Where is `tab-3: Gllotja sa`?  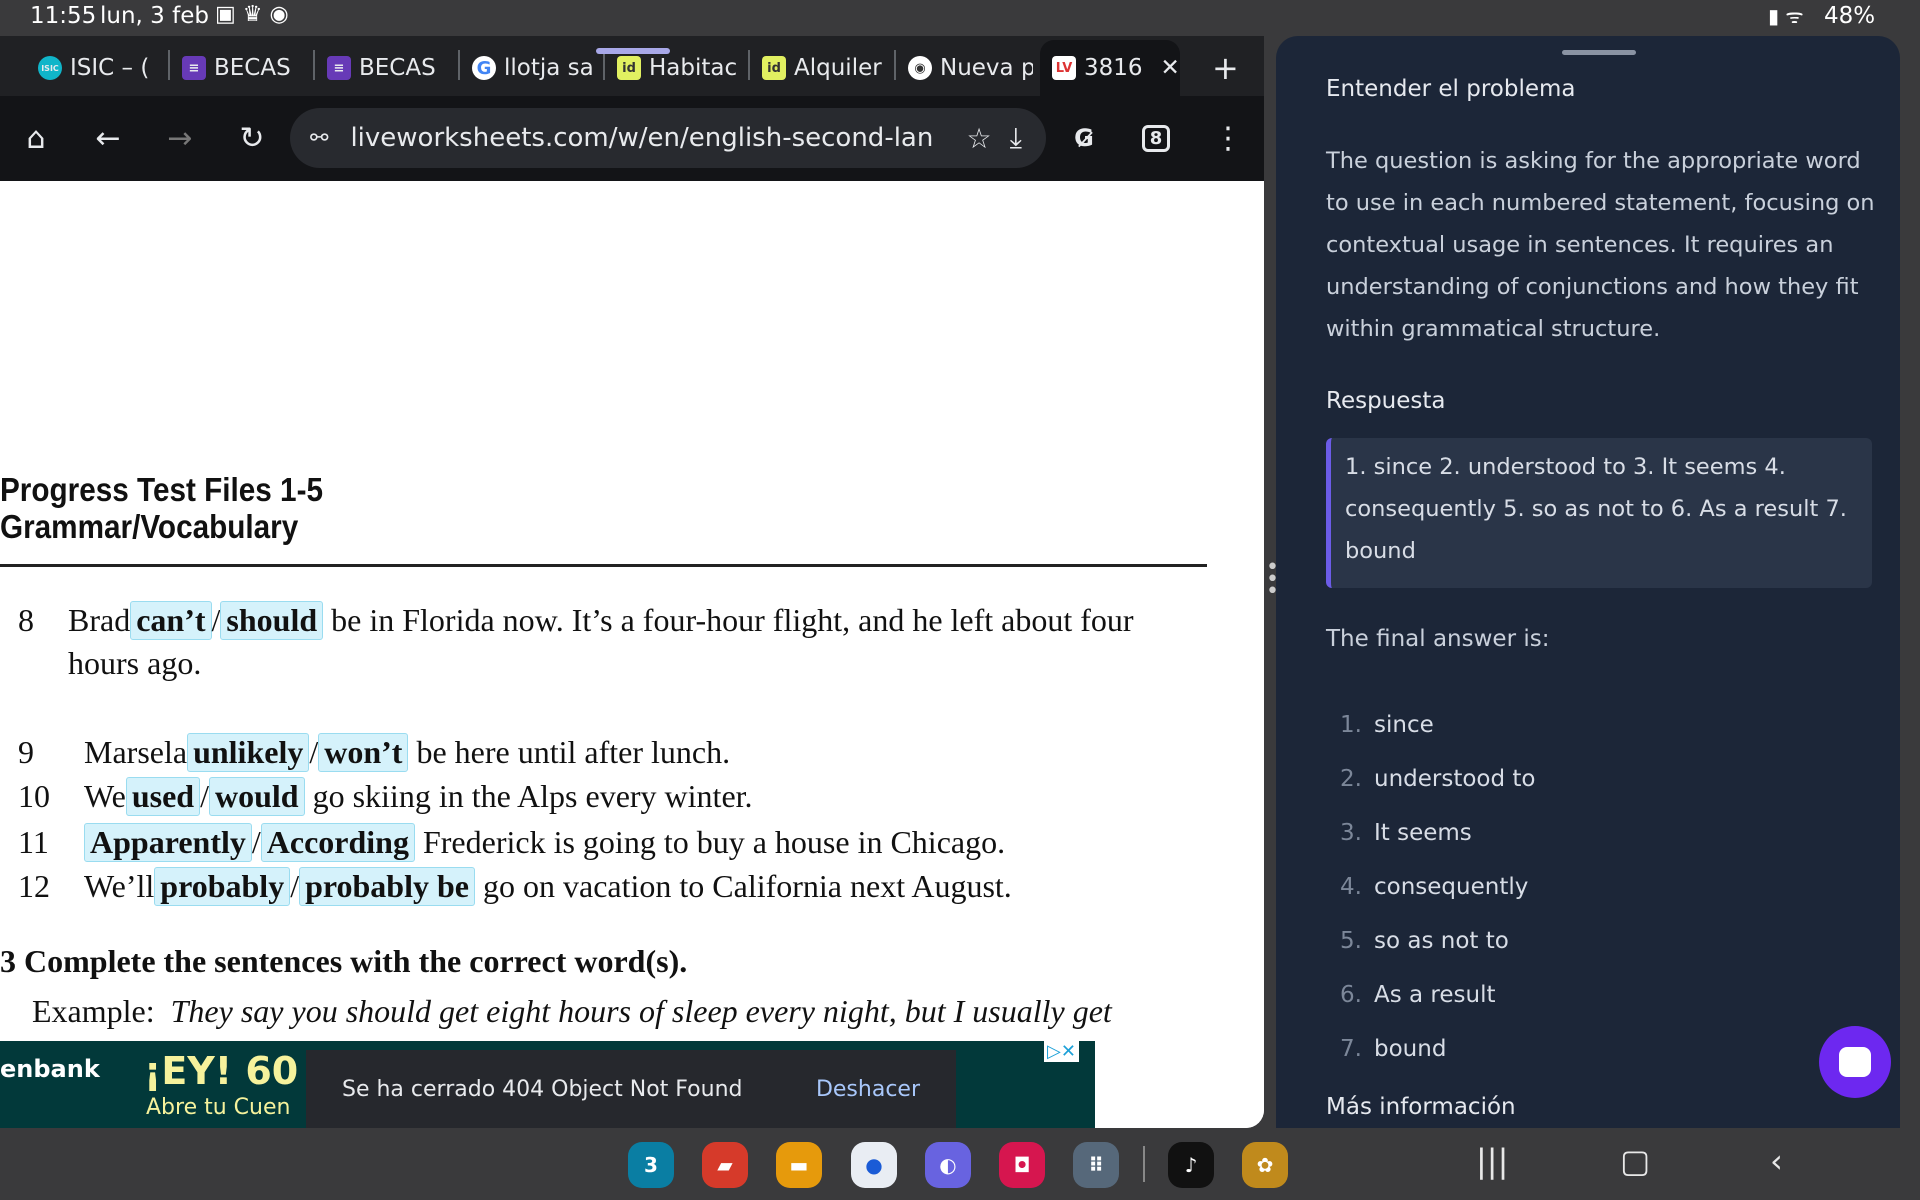
tab-3: Gllotja sa is located at coordinates (534, 68).